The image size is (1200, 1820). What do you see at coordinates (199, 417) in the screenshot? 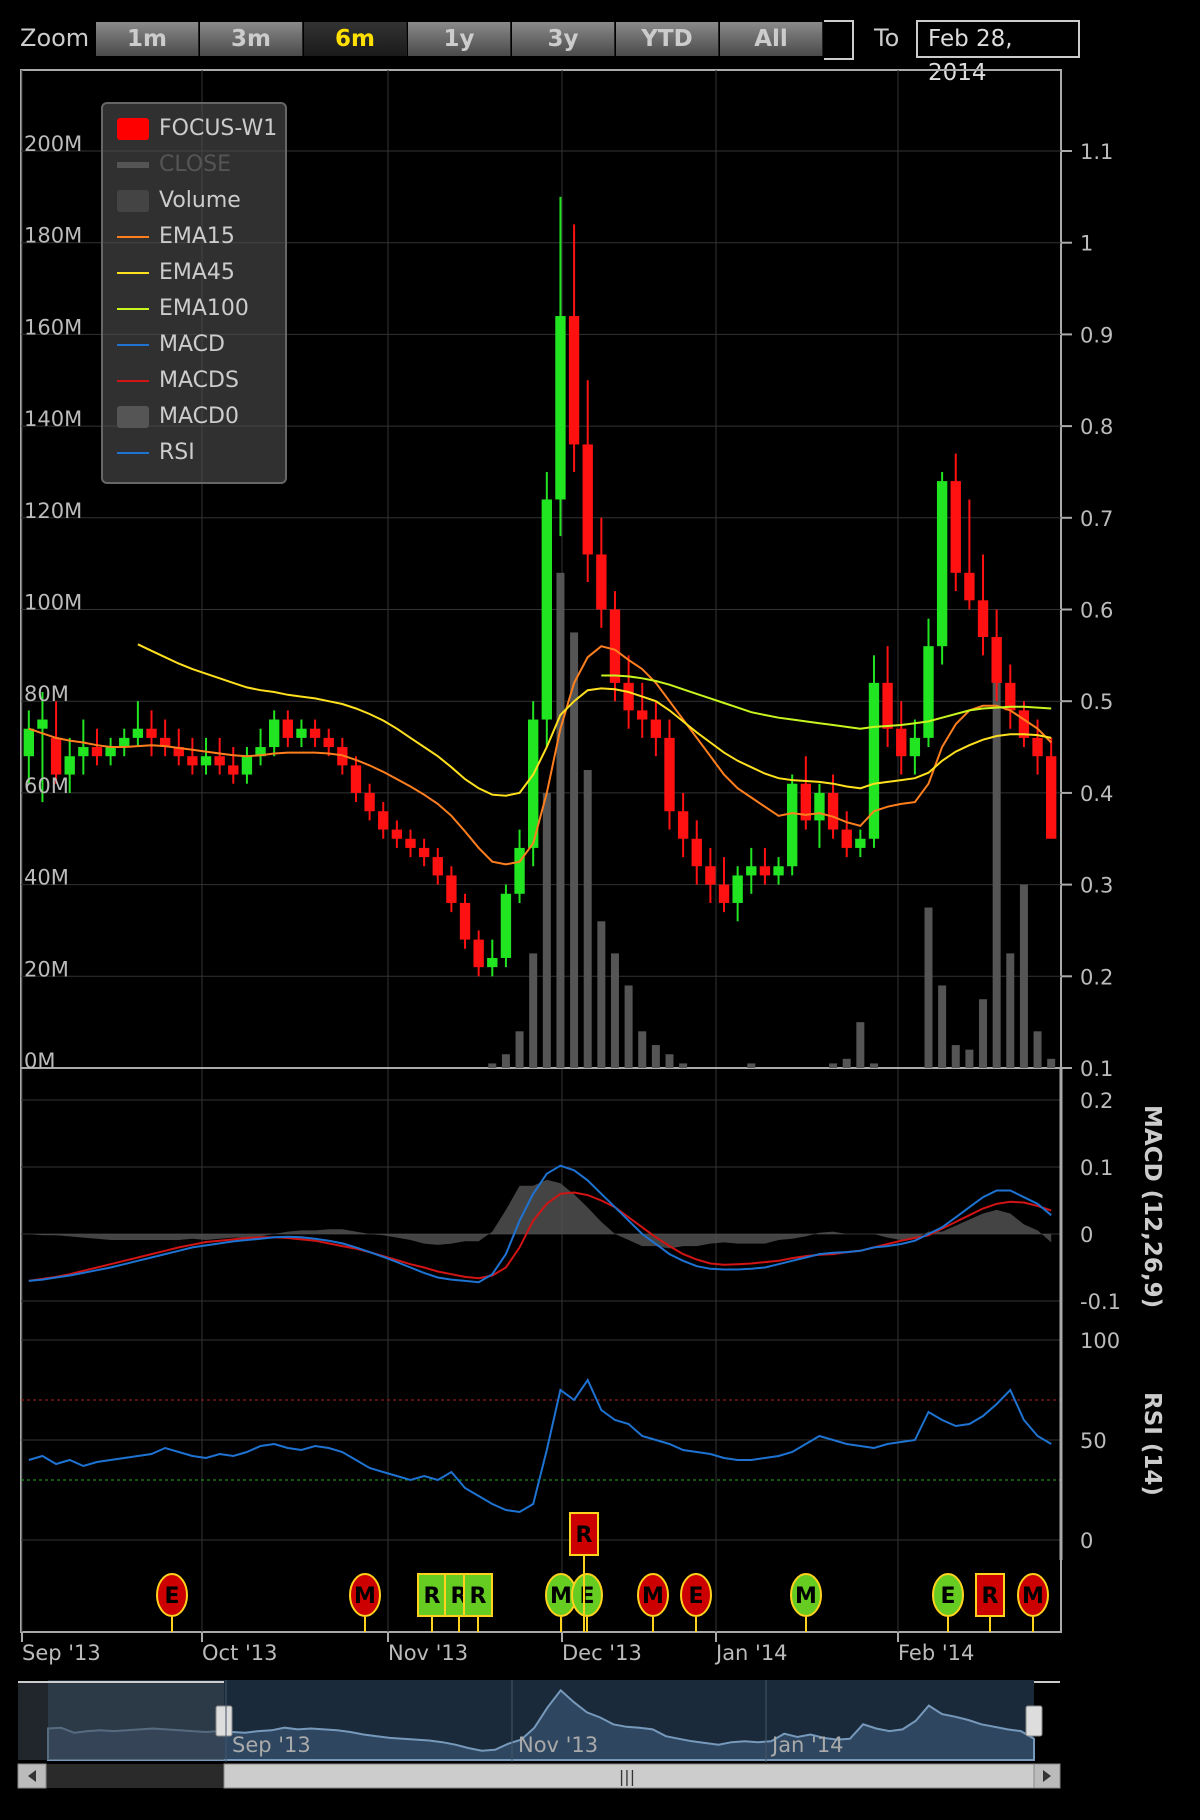
I see `legend-item-macd0: MACD0` at bounding box center [199, 417].